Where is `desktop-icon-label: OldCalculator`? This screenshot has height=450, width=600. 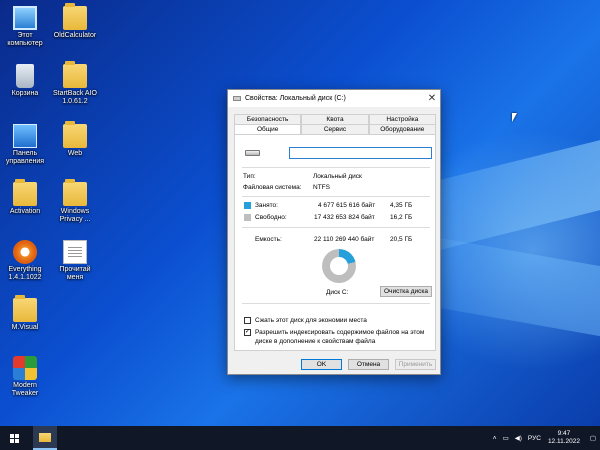
desktop-icon-label: OldCalculator is located at coordinates (75, 35).